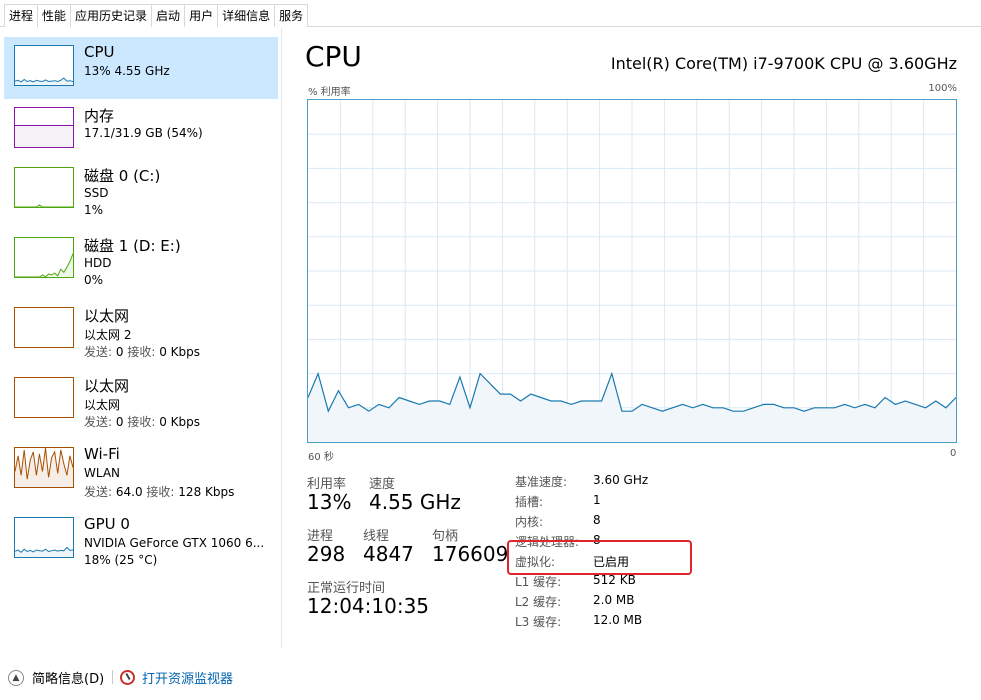 The height and width of the screenshot is (700, 981). Describe the element at coordinates (490, 14) in the screenshot. I see `tab-bar: 进程 性能 应用历史记录 启动 用户 详细信息 服务` at that location.